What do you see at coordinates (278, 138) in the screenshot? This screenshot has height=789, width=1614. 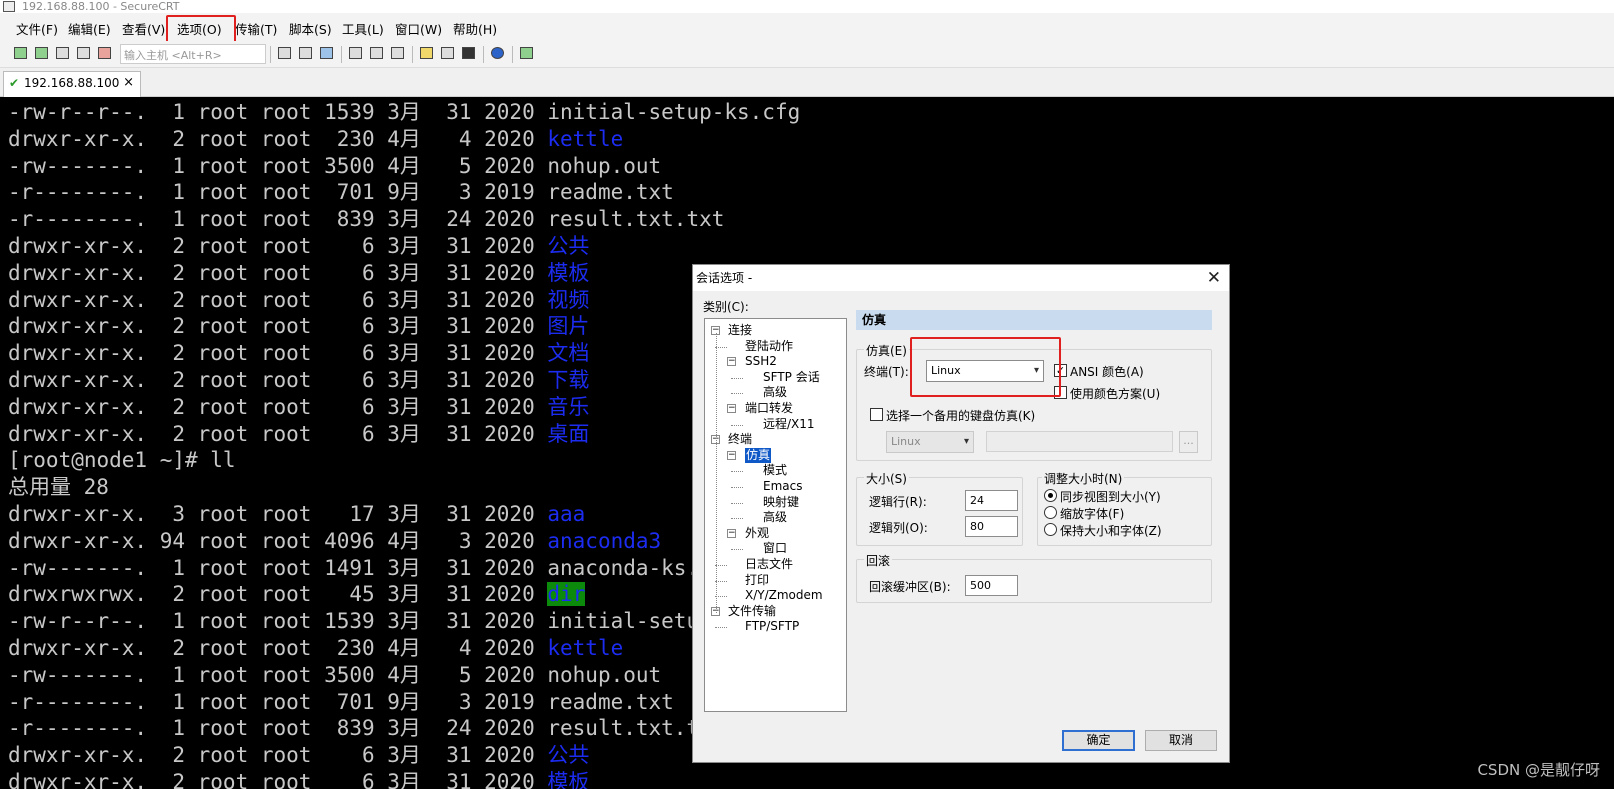 I see `terminal-line-text: drwxr-xr-x. 2 root root 230 4月 4 2020` at bounding box center [278, 138].